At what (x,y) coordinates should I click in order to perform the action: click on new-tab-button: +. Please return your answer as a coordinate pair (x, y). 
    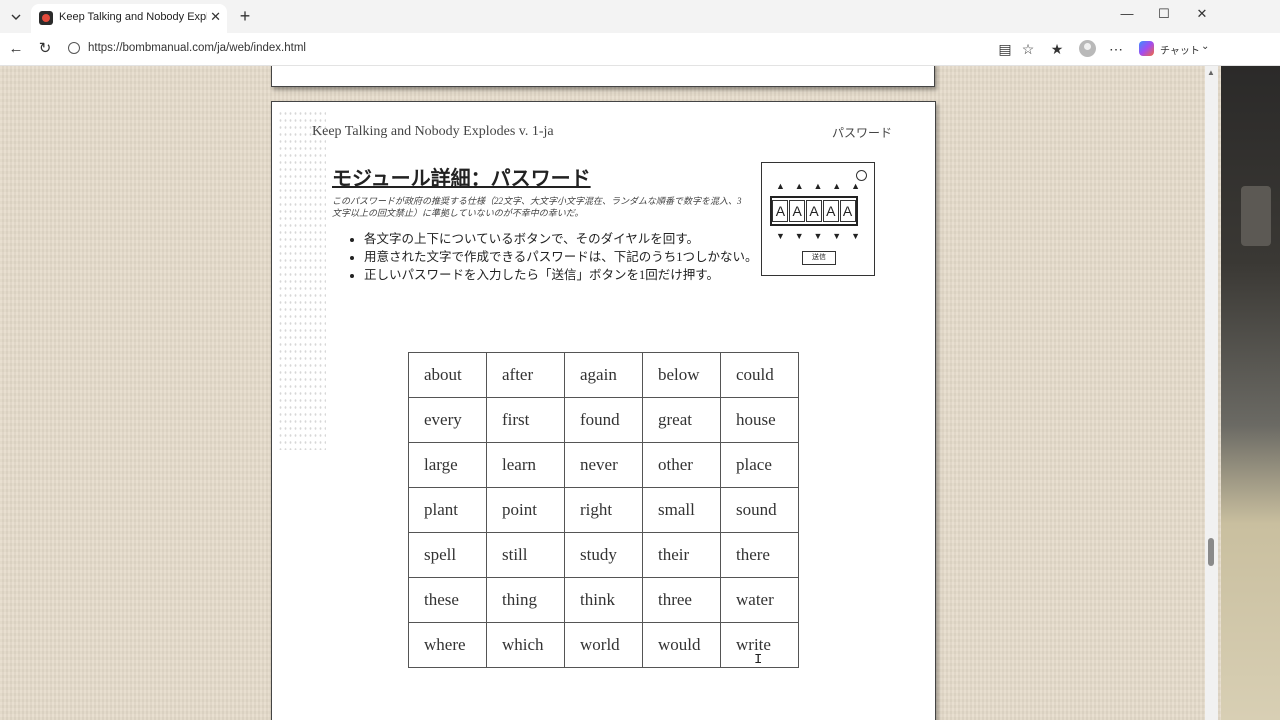
    Looking at the image, I should click on (245, 16).